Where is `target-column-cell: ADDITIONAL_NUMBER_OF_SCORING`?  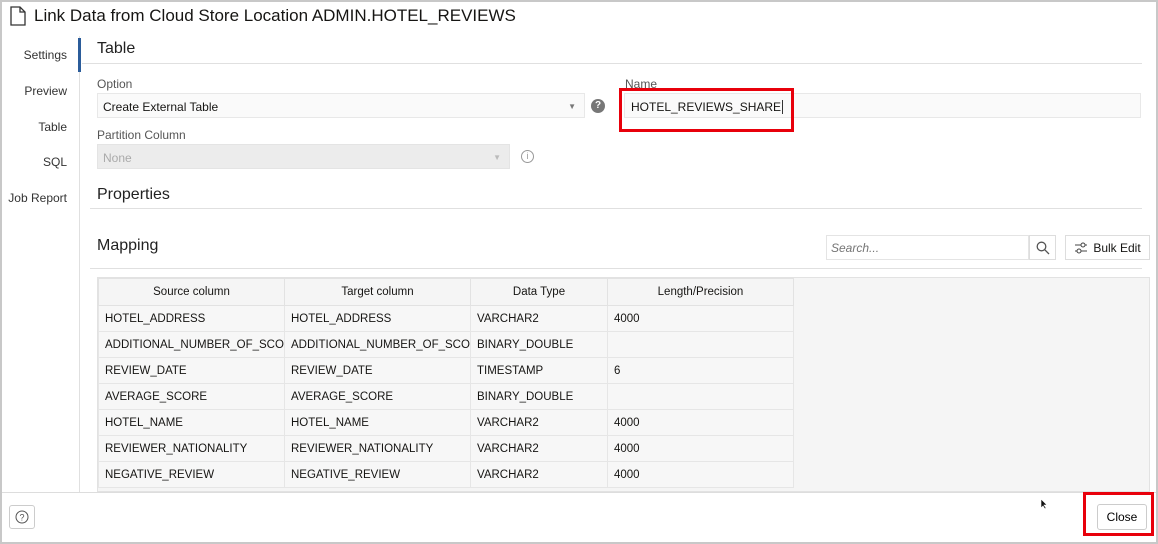 target-column-cell: ADDITIONAL_NUMBER_OF_SCORING is located at coordinates (377, 344).